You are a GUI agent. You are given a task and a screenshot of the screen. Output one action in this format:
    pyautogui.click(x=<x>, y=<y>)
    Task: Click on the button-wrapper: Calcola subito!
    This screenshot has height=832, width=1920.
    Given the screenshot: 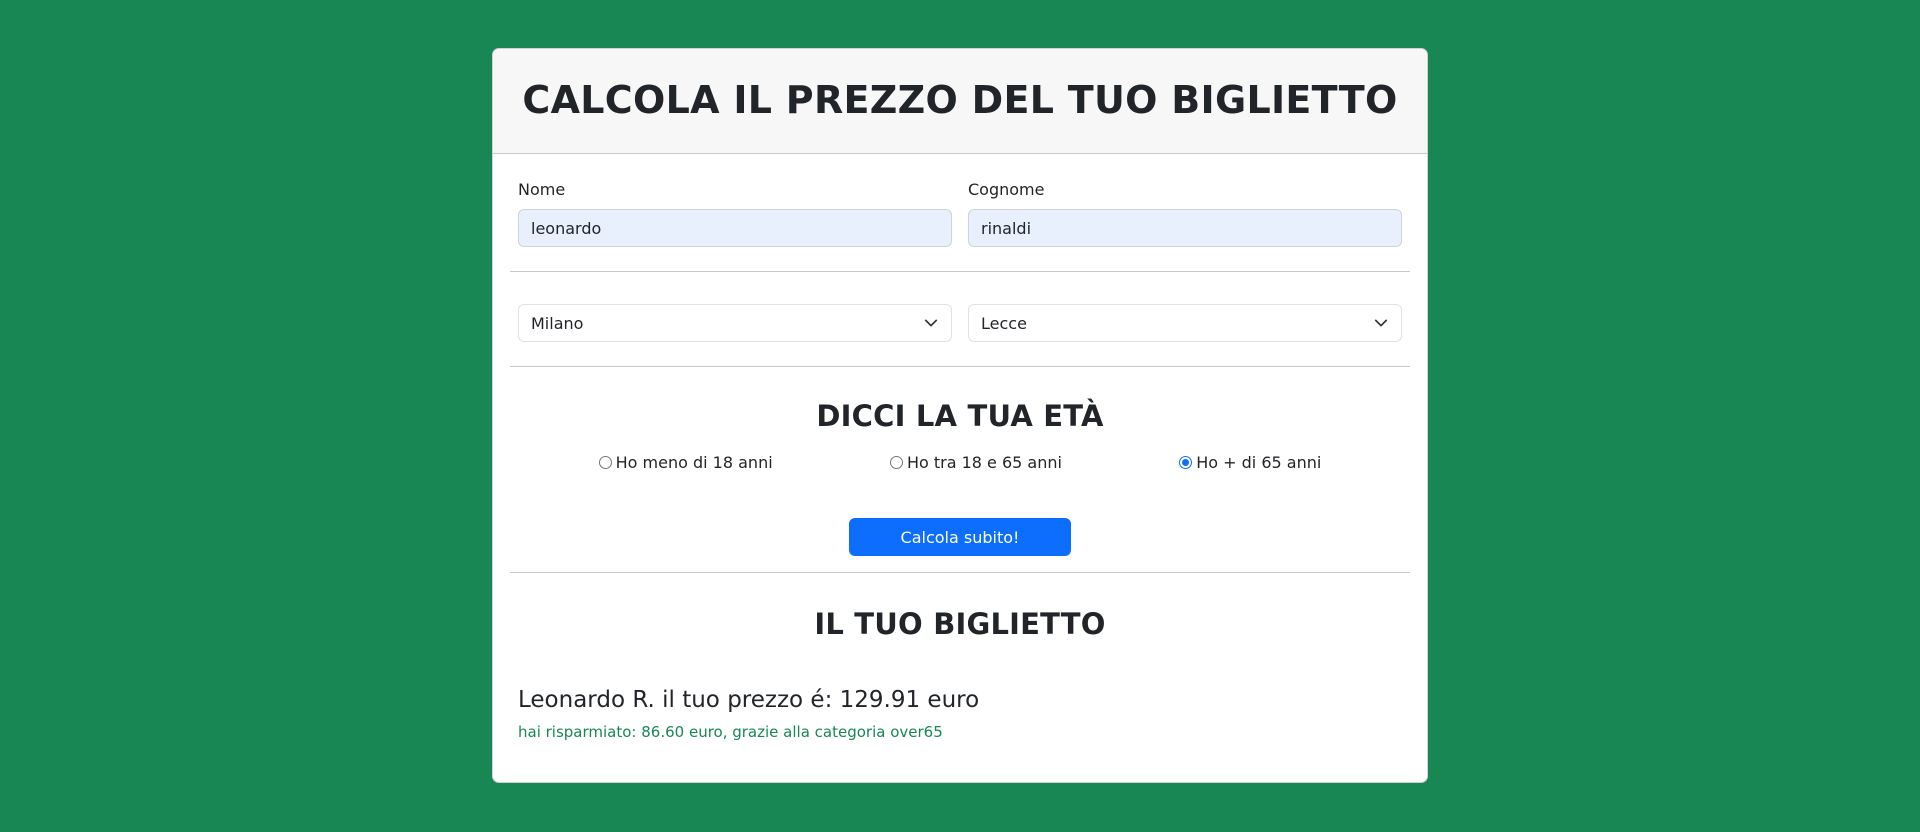 What is the action you would take?
    pyautogui.click(x=960, y=545)
    